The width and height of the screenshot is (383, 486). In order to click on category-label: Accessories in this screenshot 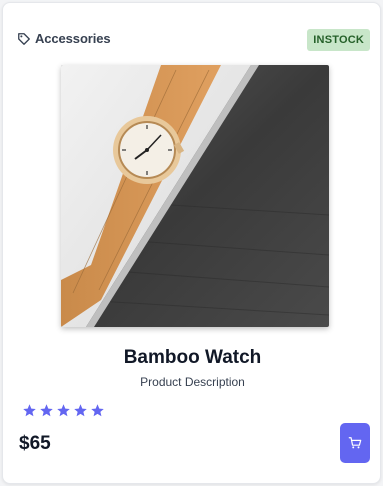, I will do `click(73, 38)`.